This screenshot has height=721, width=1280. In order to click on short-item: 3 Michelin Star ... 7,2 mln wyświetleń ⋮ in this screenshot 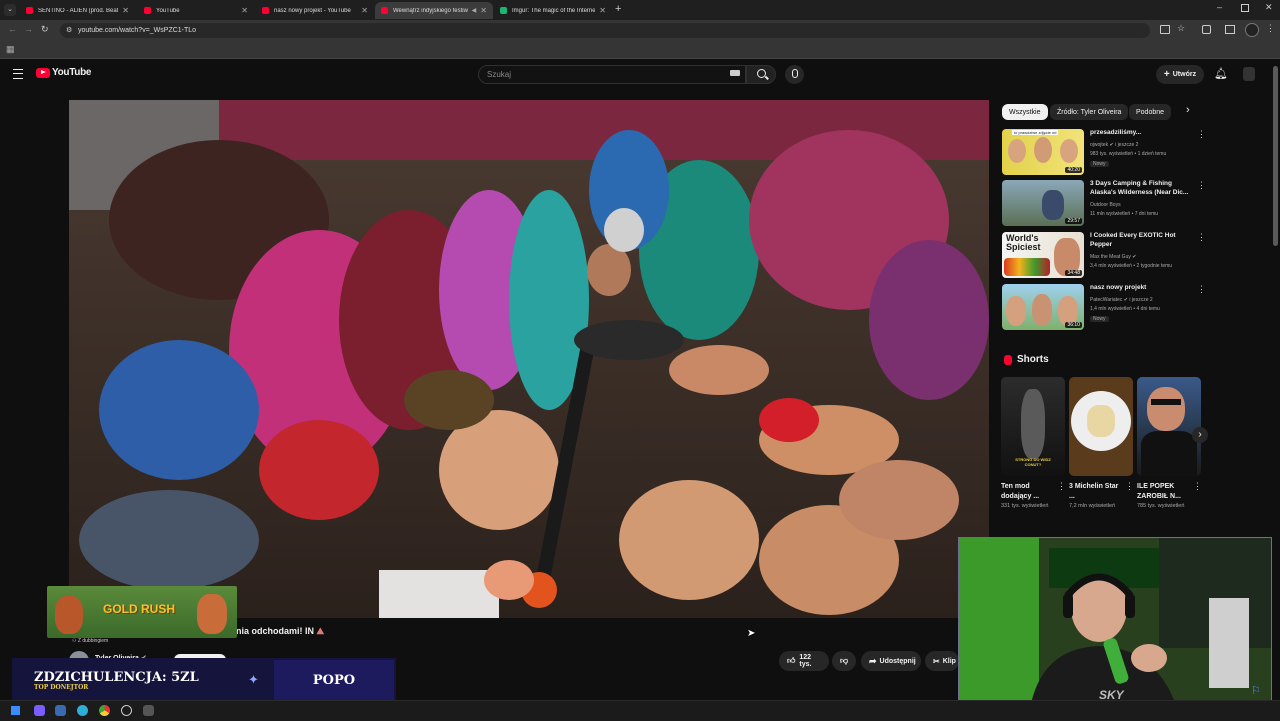, I will do `click(1101, 443)`.